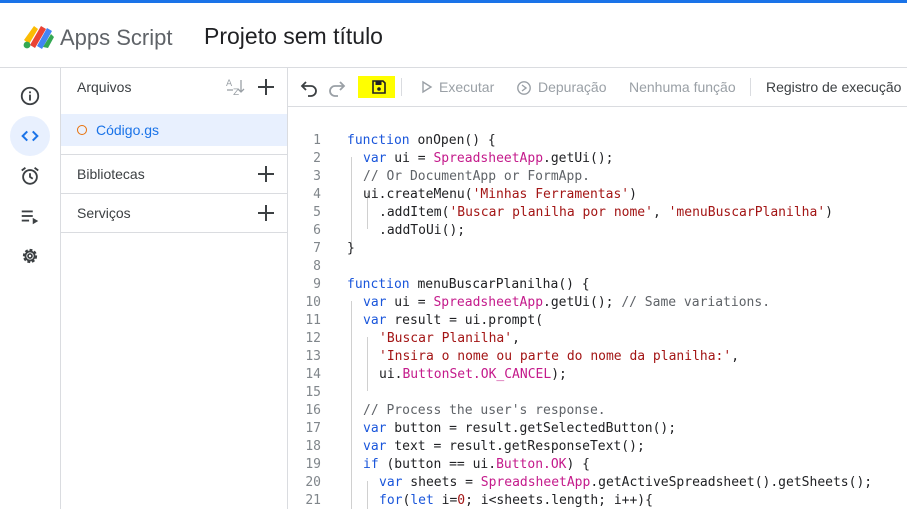 This screenshot has height=511, width=907. What do you see at coordinates (266, 213) in the screenshot?
I see `add-service-plus-icon` at bounding box center [266, 213].